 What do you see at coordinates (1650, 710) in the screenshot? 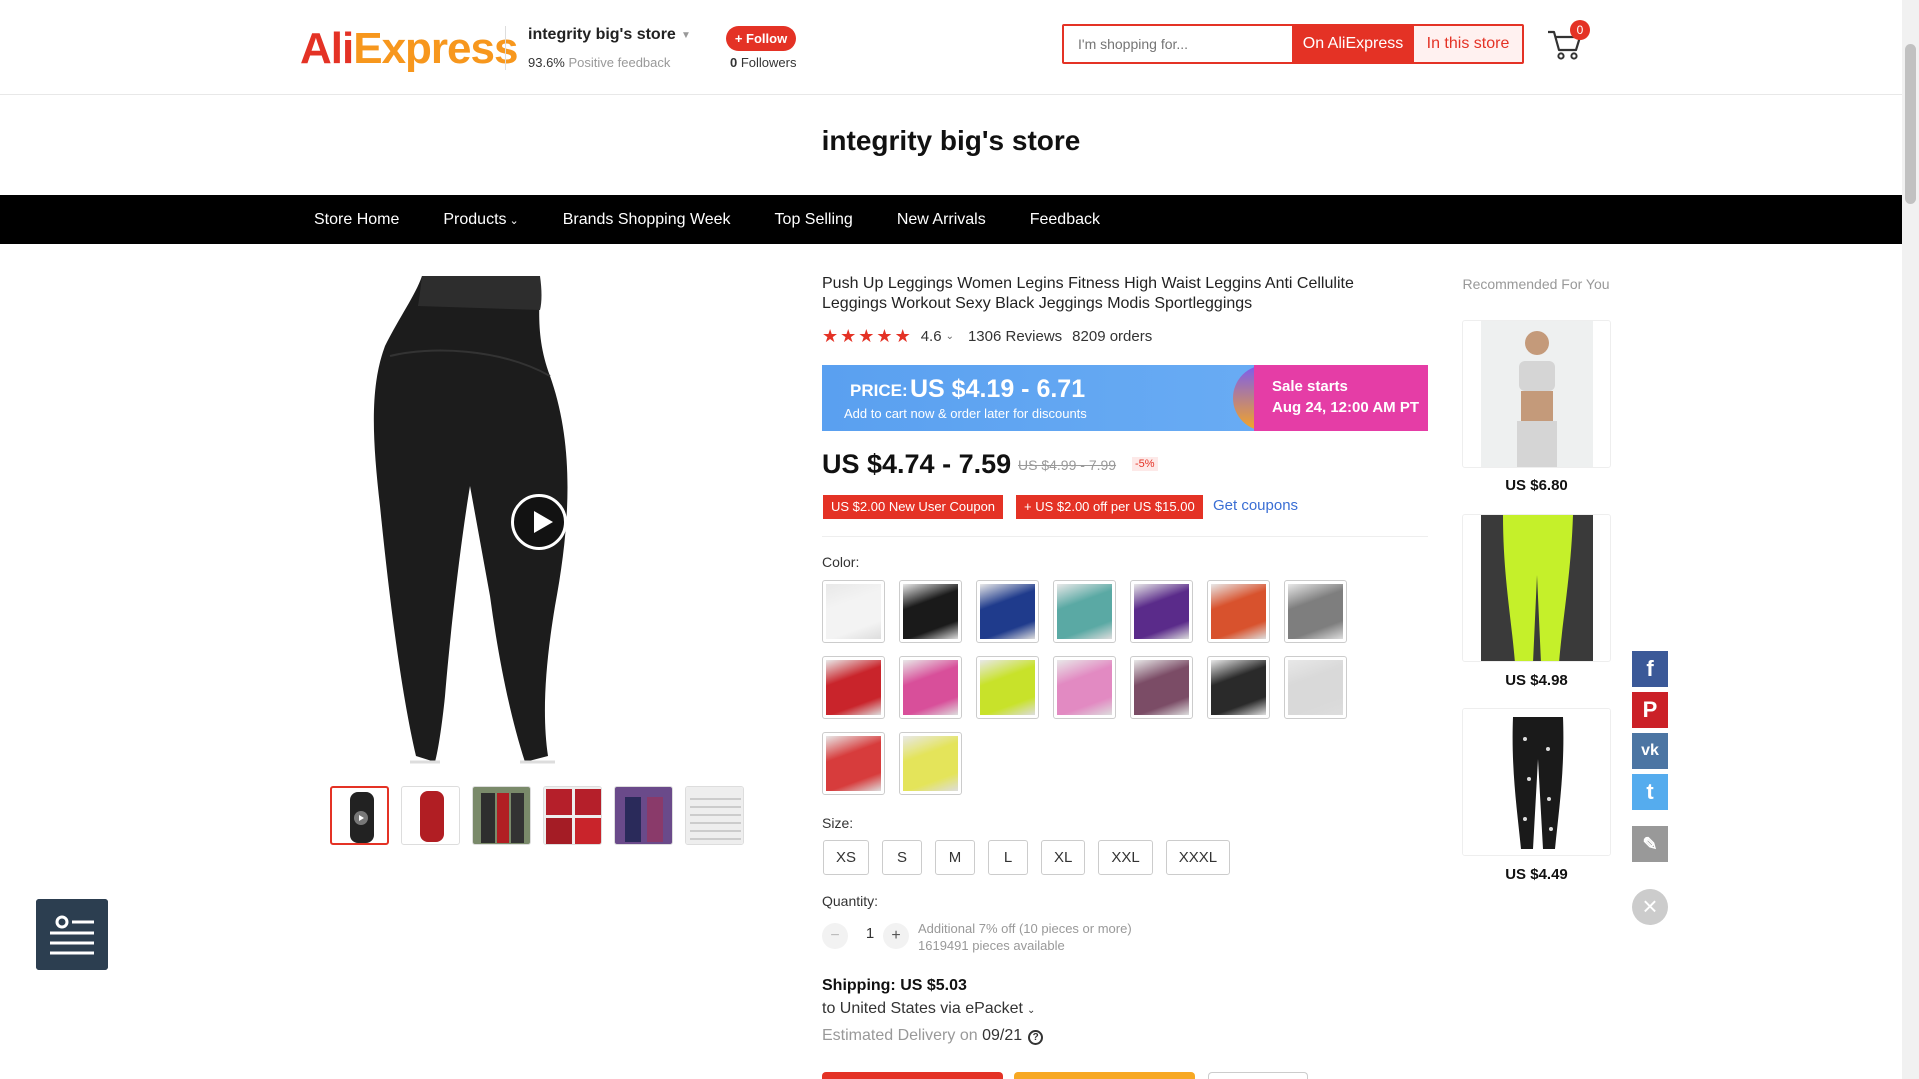
I see `pinterest-share-icon: P` at bounding box center [1650, 710].